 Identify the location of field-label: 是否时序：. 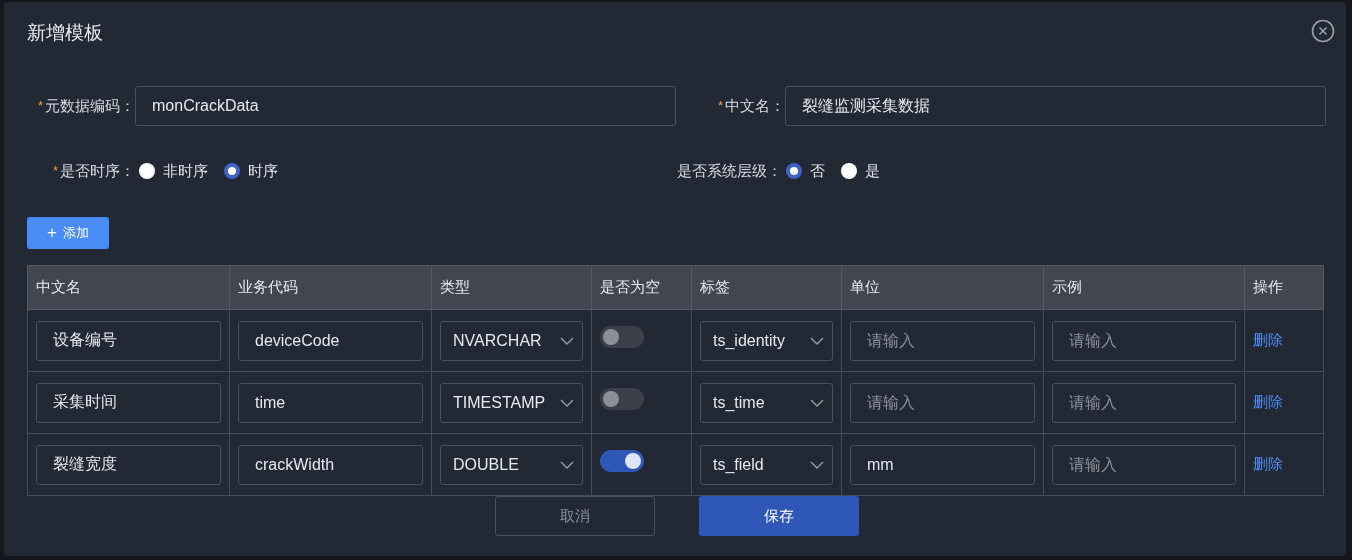
(97, 170).